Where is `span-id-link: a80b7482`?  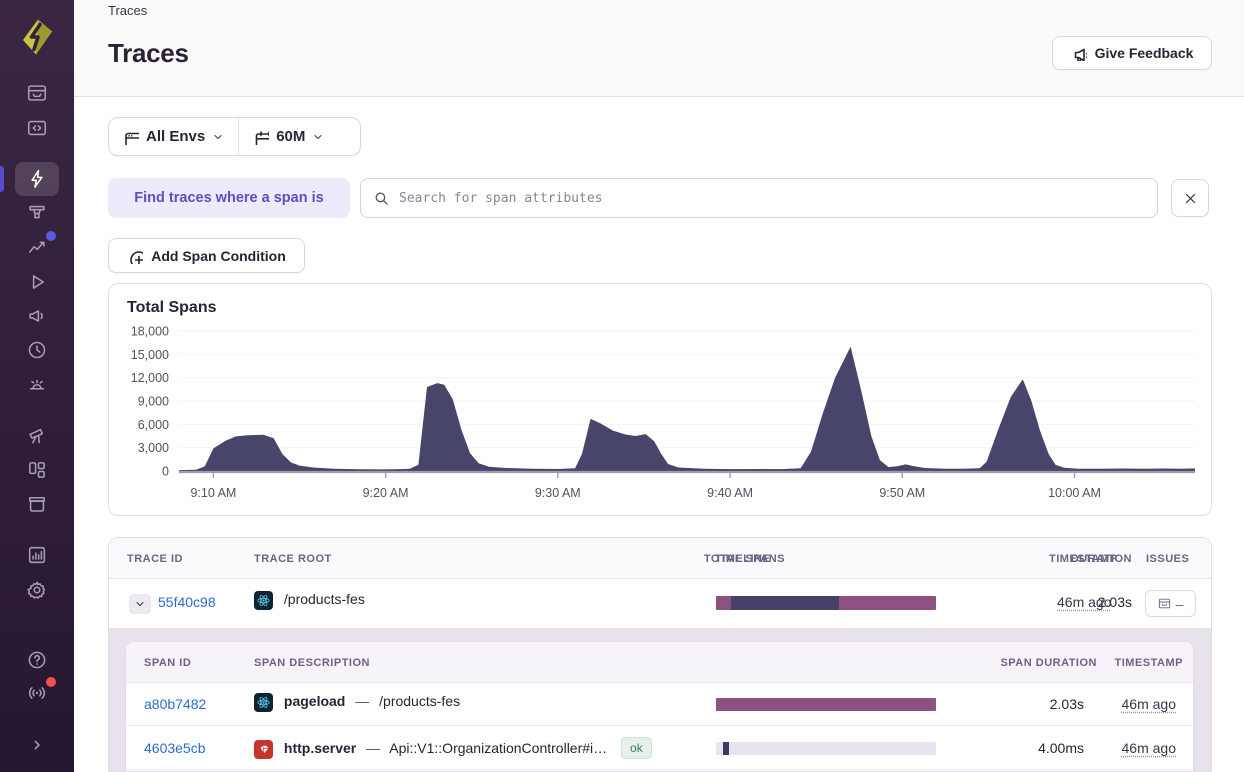
span-id-link: a80b7482 is located at coordinates (175, 704).